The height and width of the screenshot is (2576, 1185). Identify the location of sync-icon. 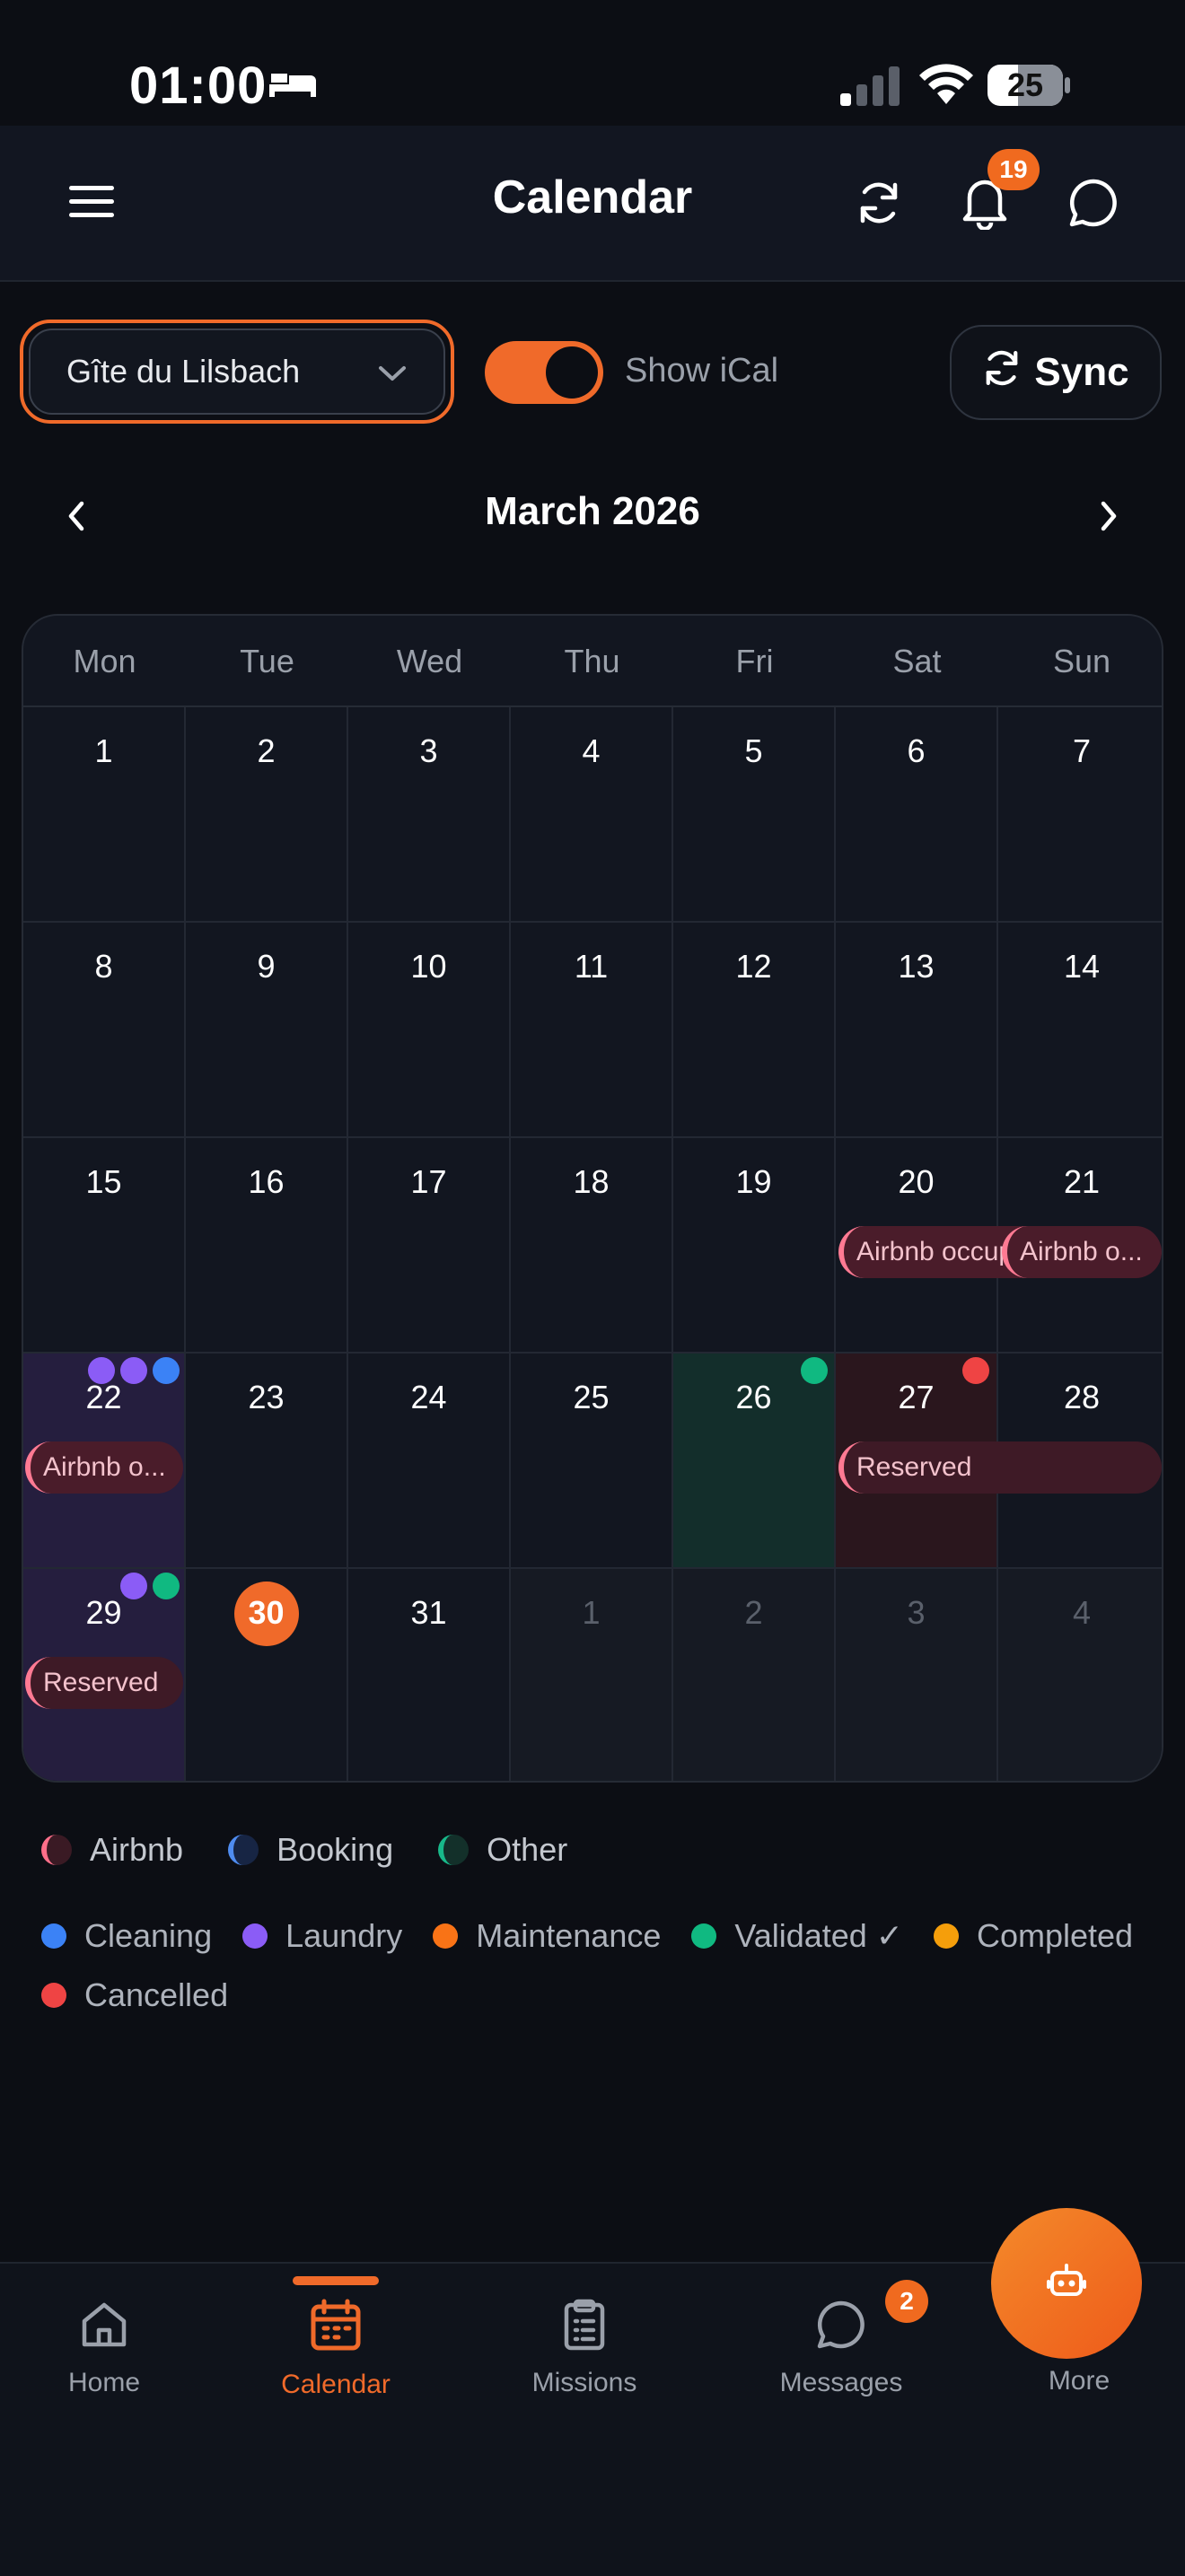
(1002, 373).